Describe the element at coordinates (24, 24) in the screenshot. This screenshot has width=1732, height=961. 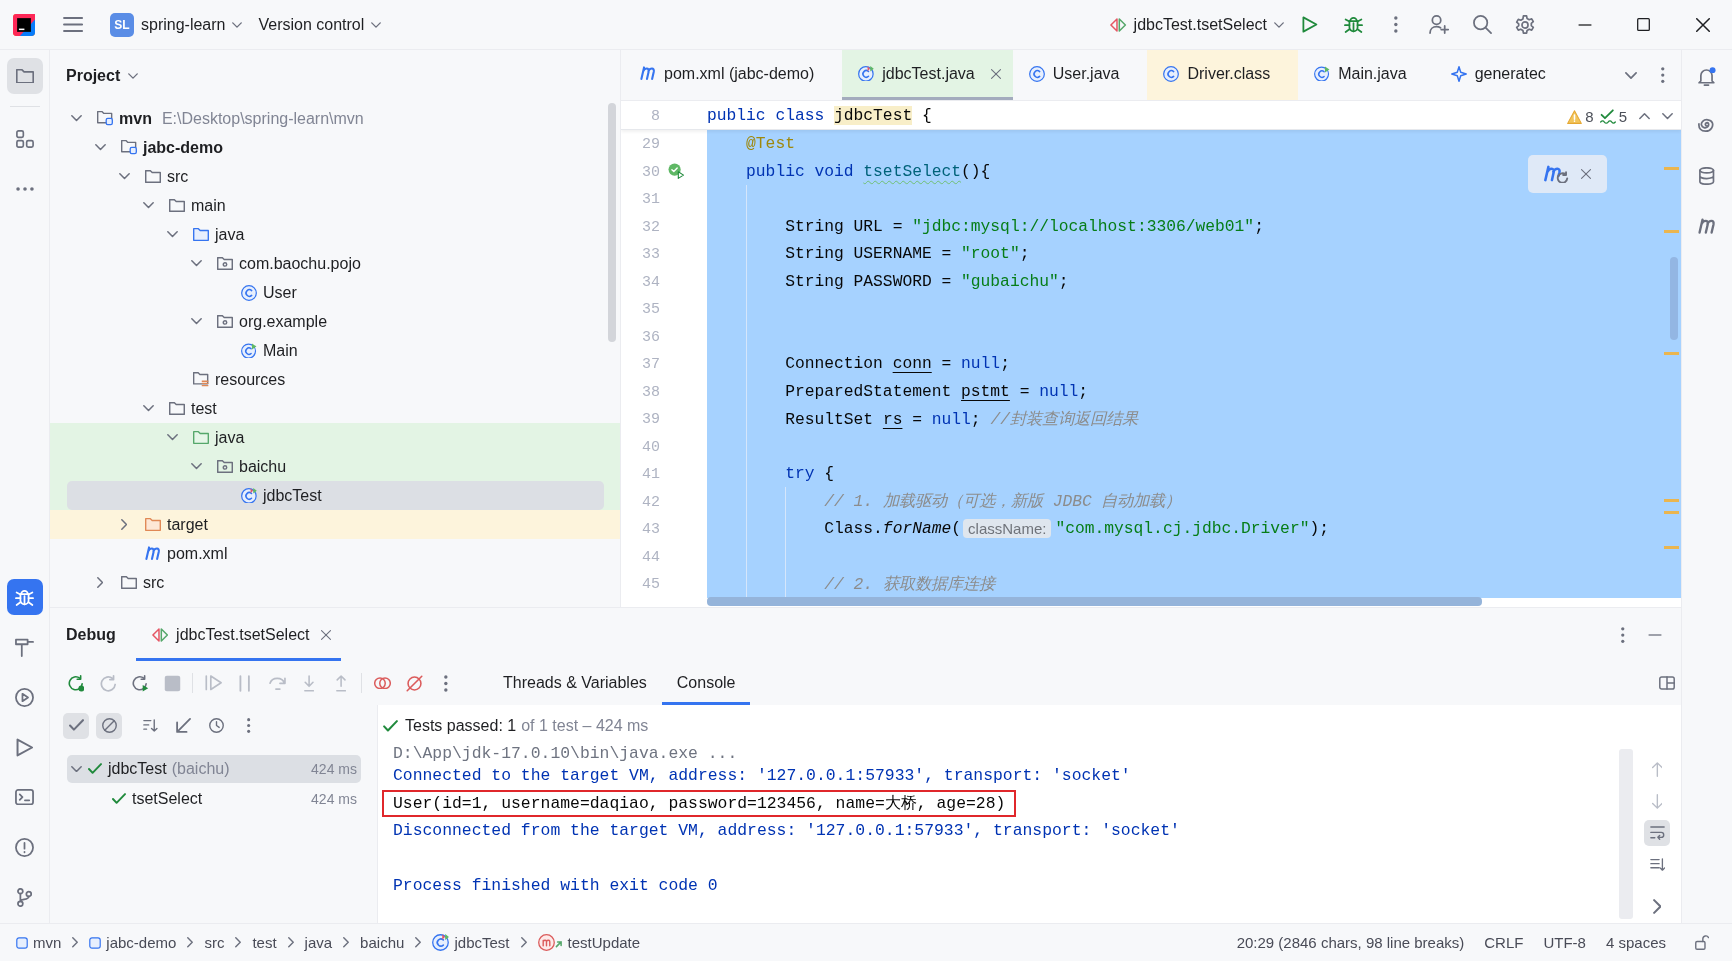
I see `app-logo-icon` at that location.